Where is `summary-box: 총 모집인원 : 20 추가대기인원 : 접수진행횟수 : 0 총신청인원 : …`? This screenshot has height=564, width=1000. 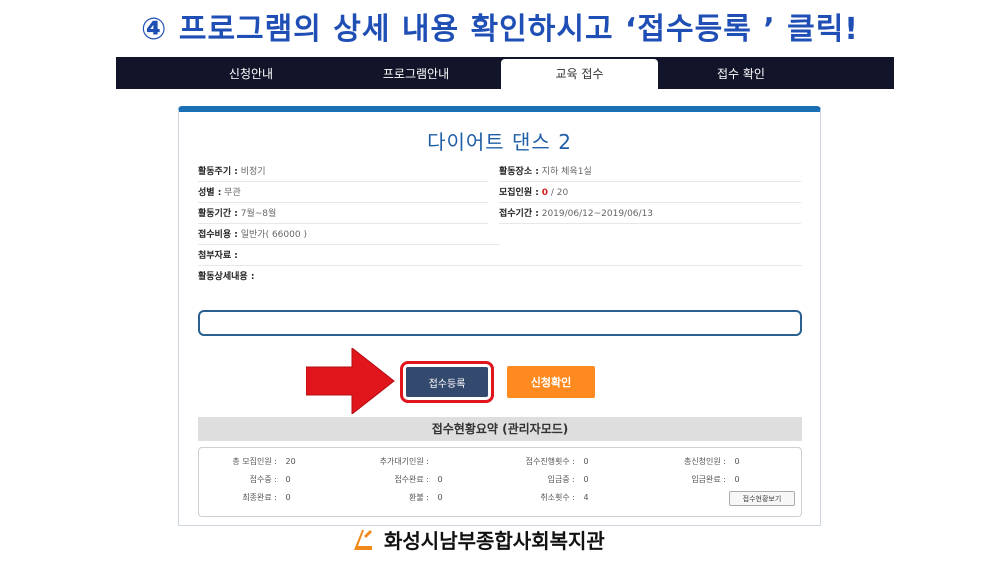
summary-box: 총 모집인원 : 20 추가대기인원 : 접수진행횟수 : 0 총신청인원 : … is located at coordinates (500, 482).